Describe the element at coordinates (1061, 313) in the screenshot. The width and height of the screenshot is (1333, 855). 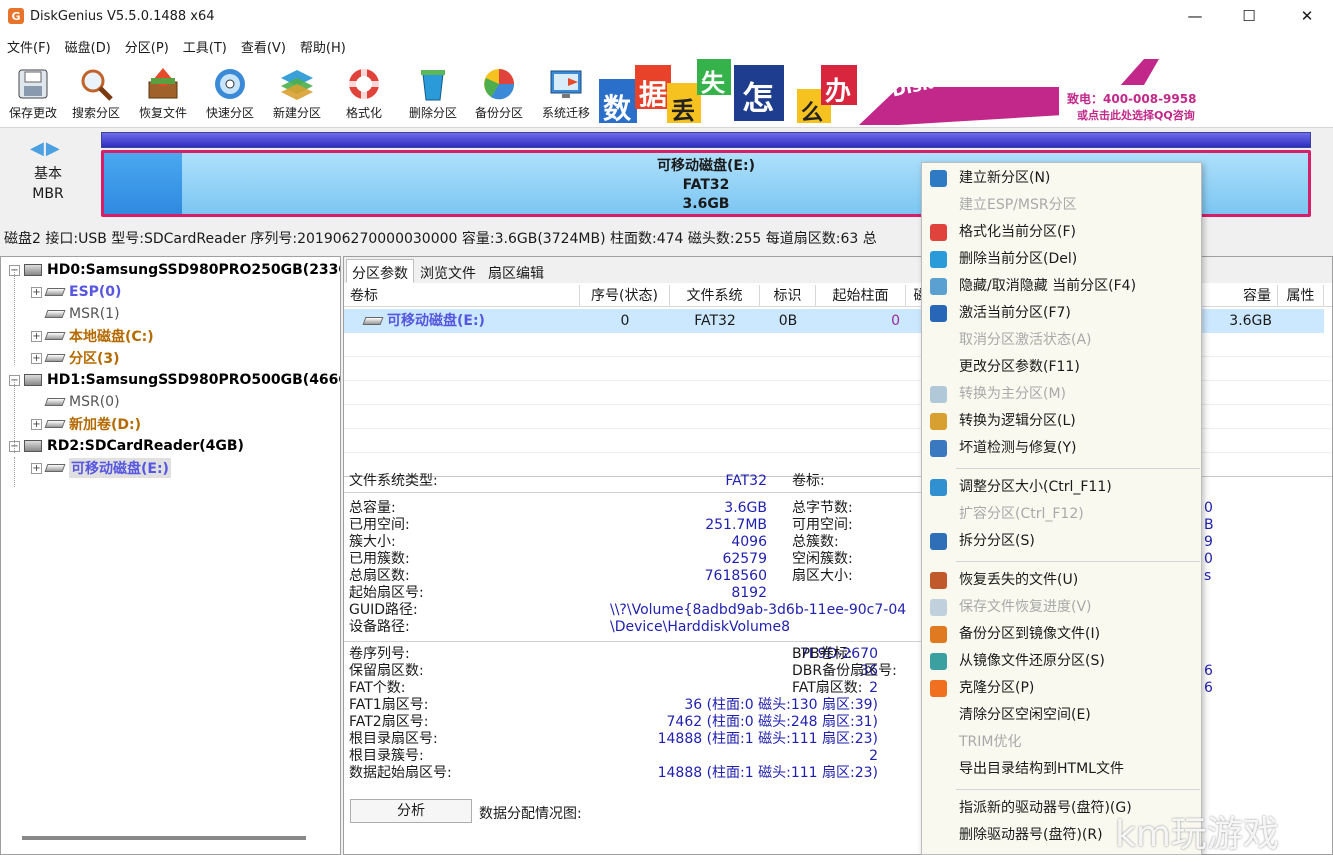
I see `context-menu-item: 激活当前分区(F7)` at that location.